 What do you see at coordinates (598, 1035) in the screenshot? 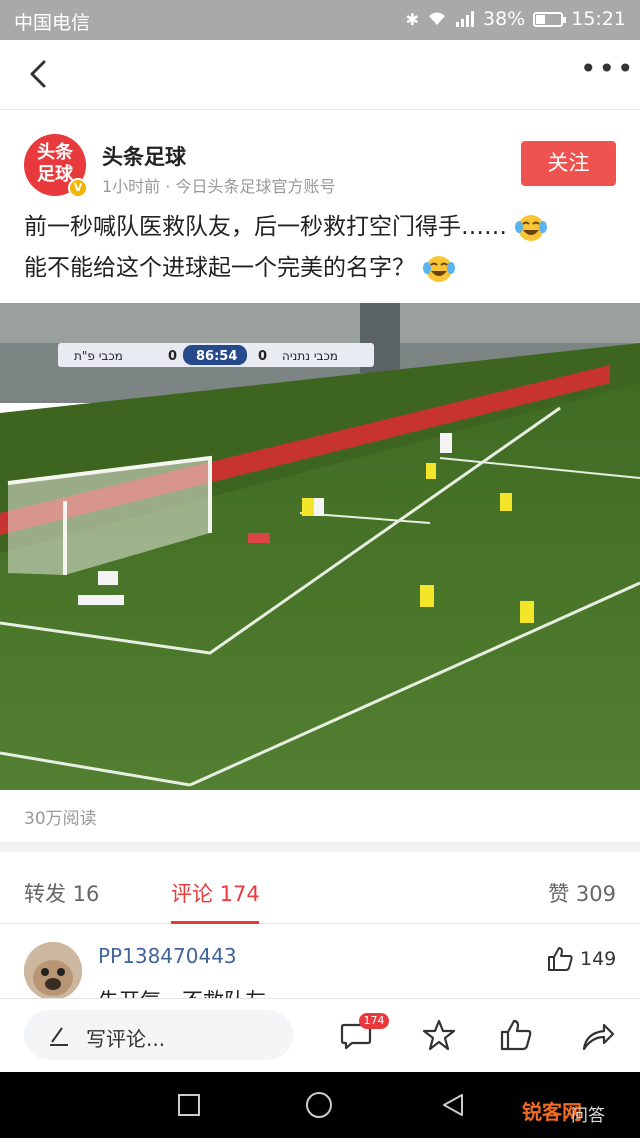
I see `share-icon` at bounding box center [598, 1035].